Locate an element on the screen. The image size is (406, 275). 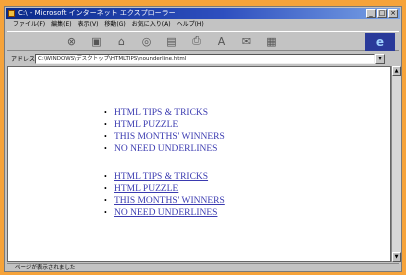
toolbar: ⊗ ▣ ⌂ ◎ ▤ ⎙ A ✉ ▦ e is located at coordinates (203, 41).